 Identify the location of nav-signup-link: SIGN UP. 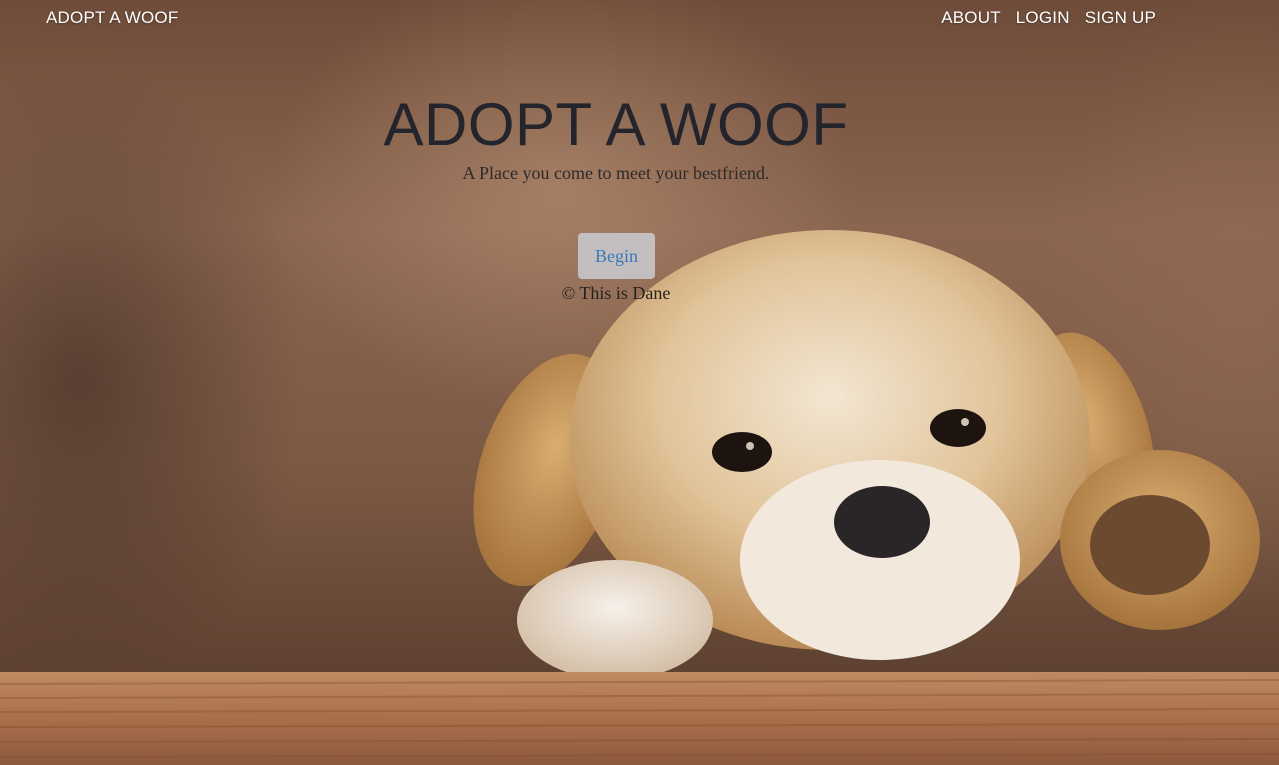
(1120, 18).